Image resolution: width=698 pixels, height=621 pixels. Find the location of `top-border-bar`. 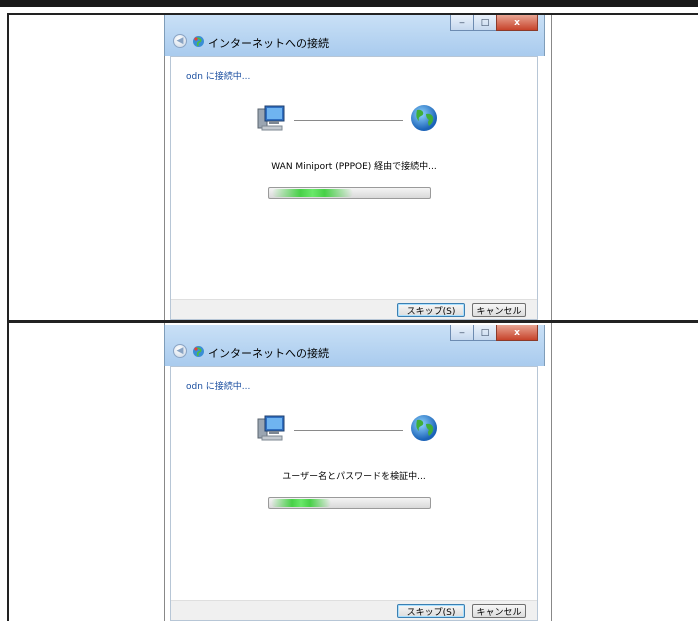

top-border-bar is located at coordinates (349, 3).